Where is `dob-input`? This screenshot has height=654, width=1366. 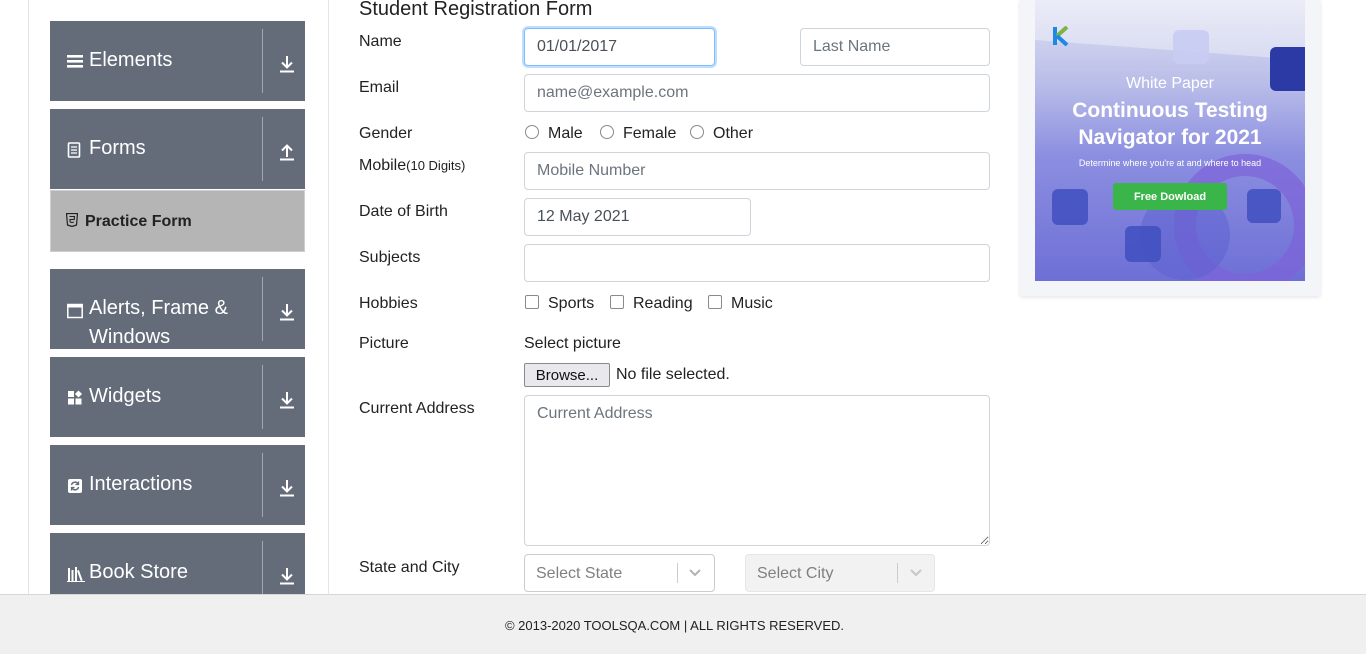 dob-input is located at coordinates (637, 217).